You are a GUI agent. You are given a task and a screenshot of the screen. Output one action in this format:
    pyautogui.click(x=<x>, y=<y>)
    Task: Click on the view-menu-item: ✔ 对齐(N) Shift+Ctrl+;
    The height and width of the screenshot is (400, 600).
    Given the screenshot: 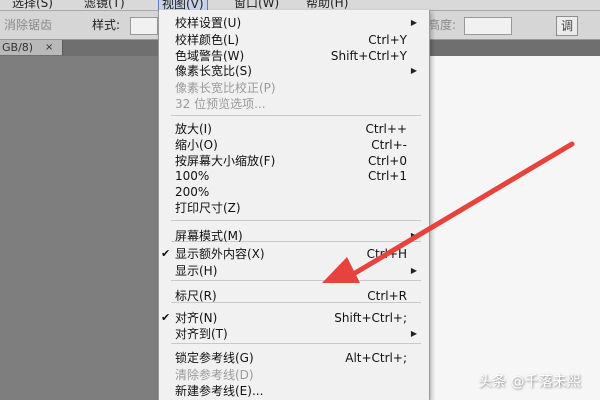 What is the action you would take?
    pyautogui.click(x=294, y=318)
    